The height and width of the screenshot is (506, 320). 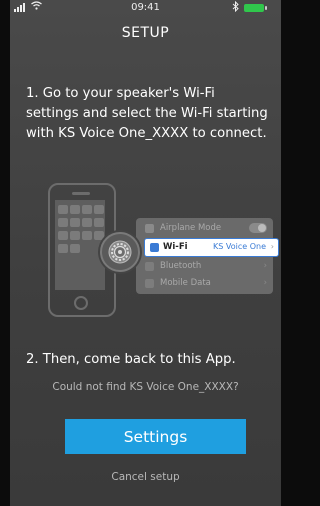 What do you see at coordinates (145, 477) in the screenshot?
I see `cancel-setup-button: Cancel setup` at bounding box center [145, 477].